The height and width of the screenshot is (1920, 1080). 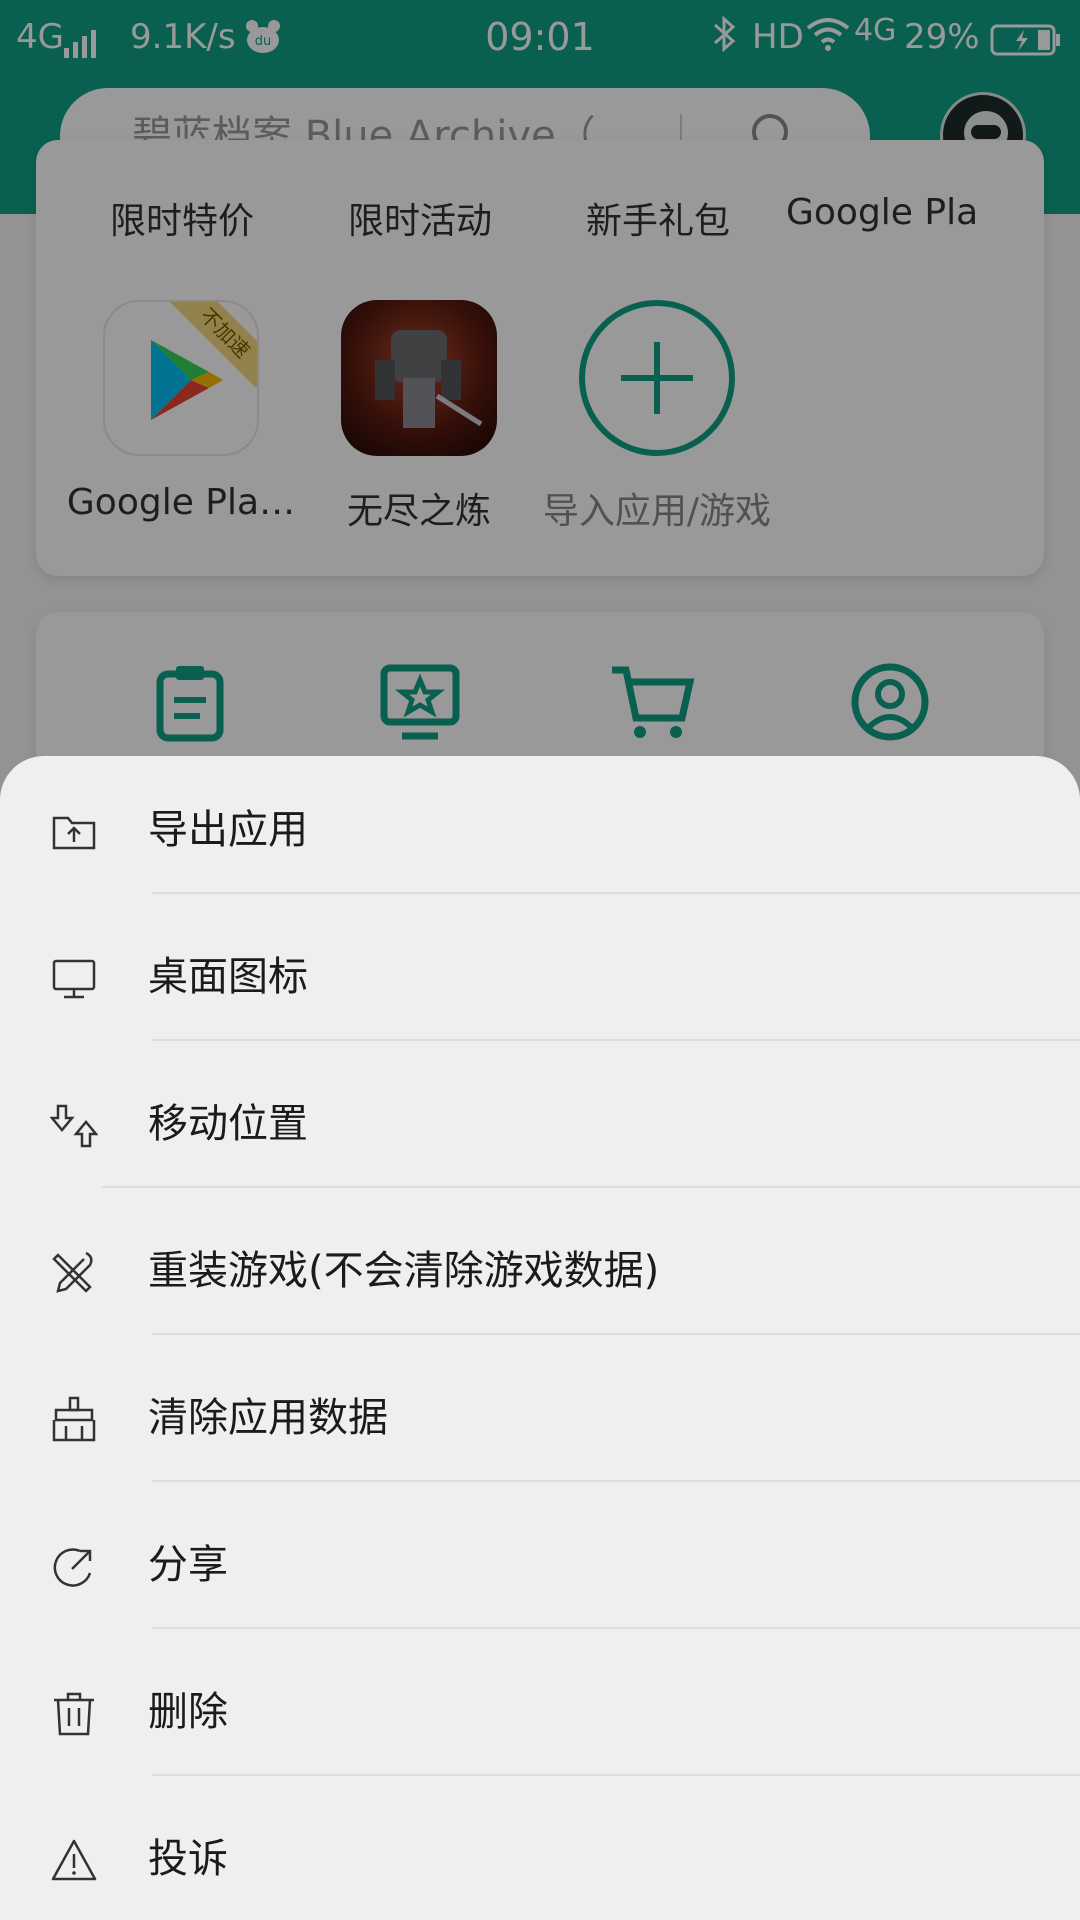 I want to click on menu-label: 清除应用数据, so click(x=268, y=1418).